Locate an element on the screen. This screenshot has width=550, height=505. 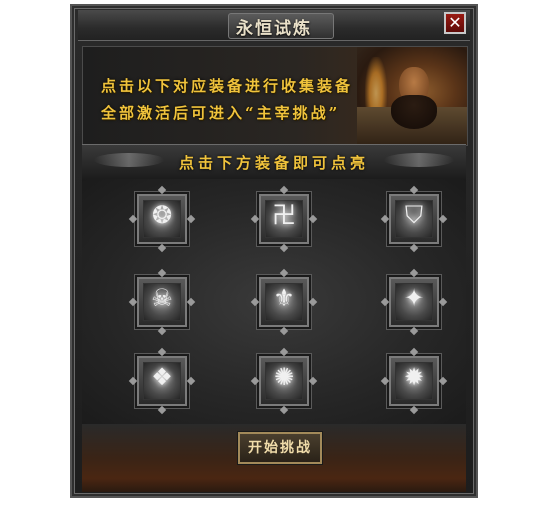
equipment-slot-1: ❂ is located at coordinates (162, 219).